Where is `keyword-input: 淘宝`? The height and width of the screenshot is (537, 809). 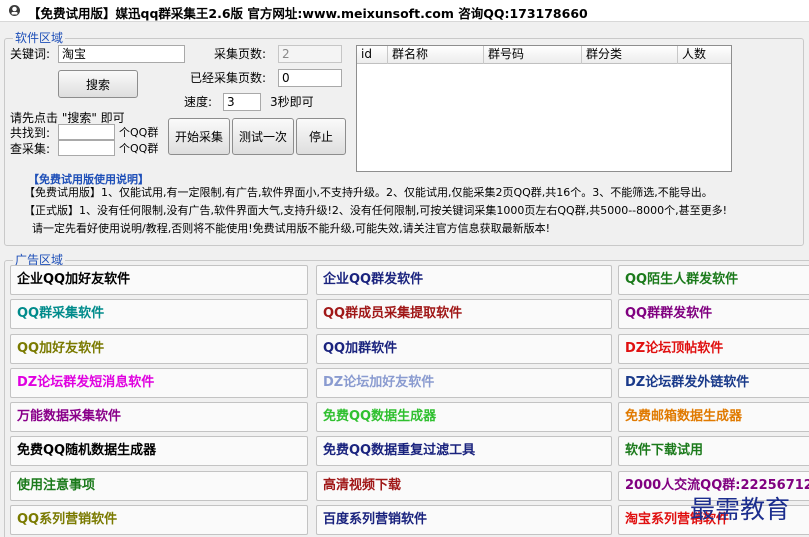
keyword-input: 淘宝 is located at coordinates (121, 54).